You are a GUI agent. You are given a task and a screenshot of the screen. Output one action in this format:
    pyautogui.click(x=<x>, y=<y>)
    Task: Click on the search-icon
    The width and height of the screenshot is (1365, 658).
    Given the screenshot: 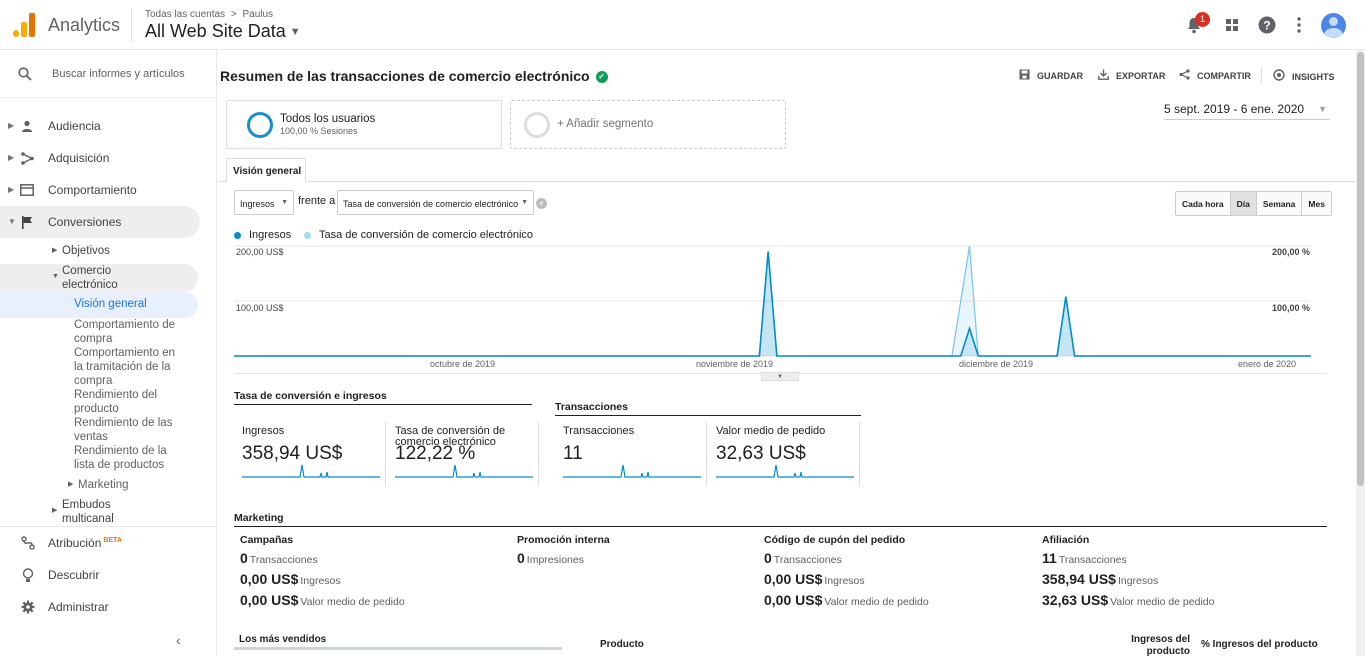 What is the action you would take?
    pyautogui.click(x=25, y=74)
    